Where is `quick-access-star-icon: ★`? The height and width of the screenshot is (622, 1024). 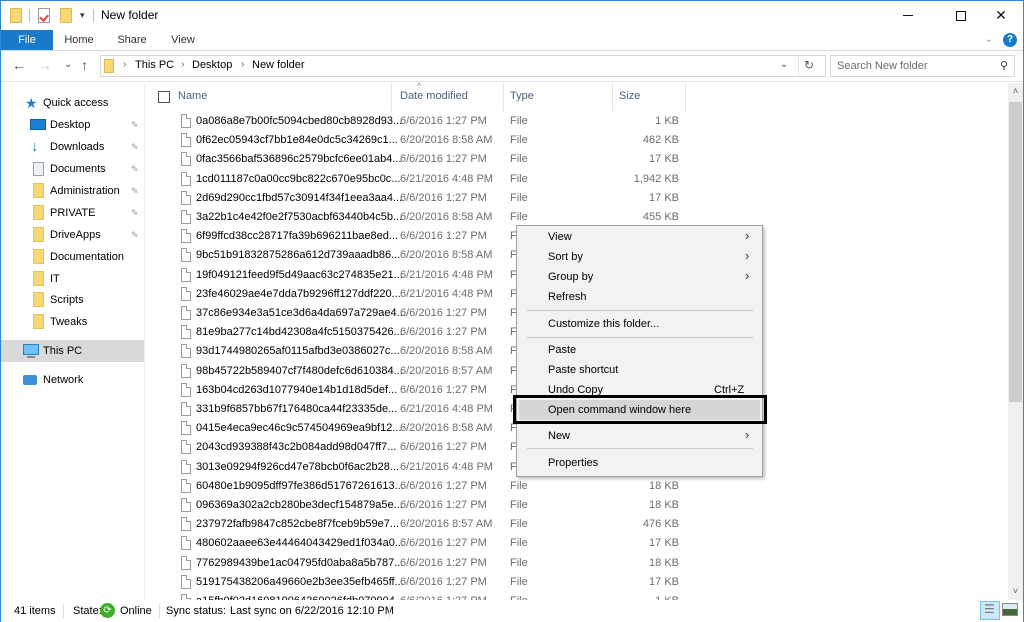 quick-access-star-icon: ★ is located at coordinates (31, 103).